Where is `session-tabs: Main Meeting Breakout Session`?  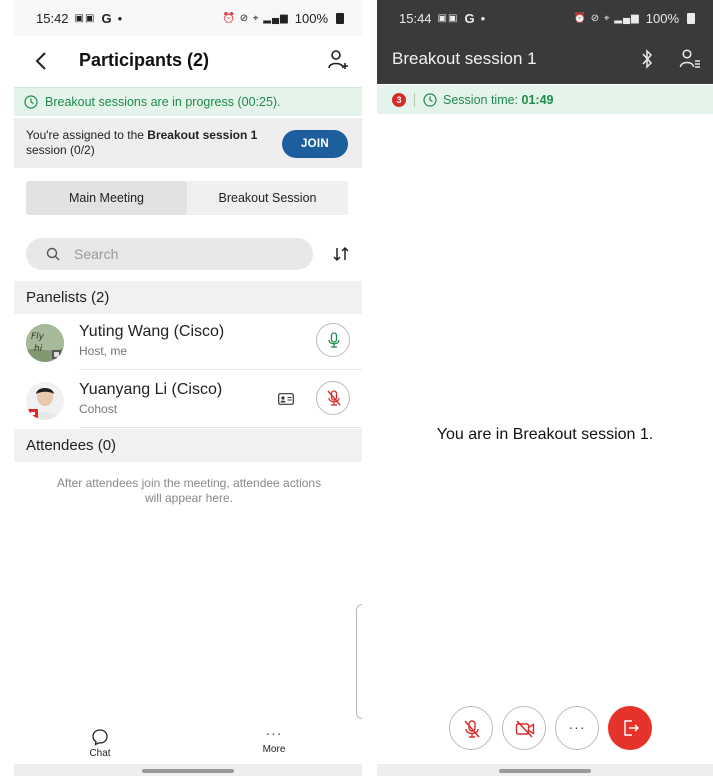
session-tabs: Main Meeting Breakout Session is located at coordinates (187, 198).